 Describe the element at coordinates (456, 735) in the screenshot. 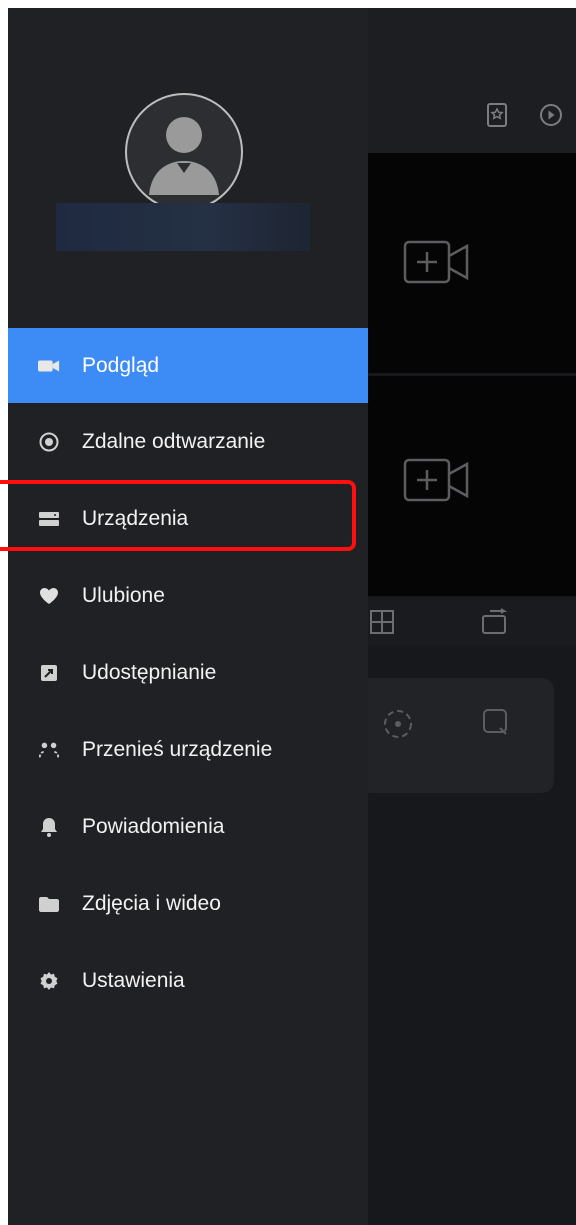

I see `control-card` at that location.